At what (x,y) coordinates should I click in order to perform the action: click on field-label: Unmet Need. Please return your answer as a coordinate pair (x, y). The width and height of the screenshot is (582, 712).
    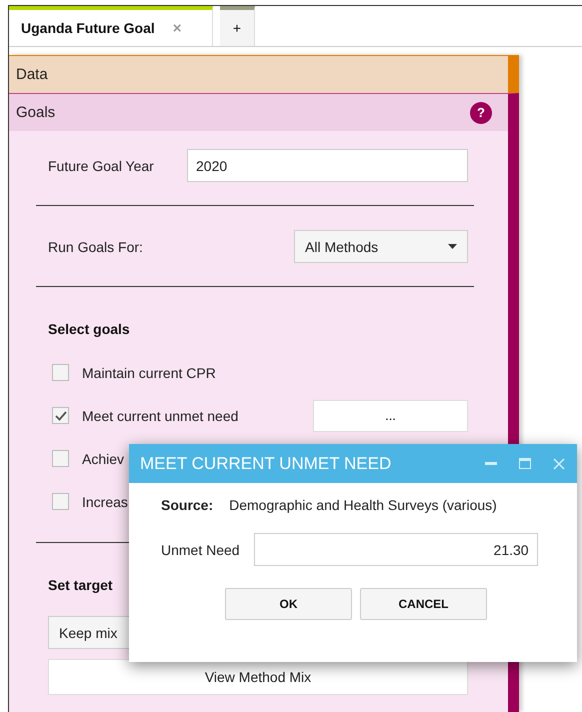
    Looking at the image, I should click on (200, 550).